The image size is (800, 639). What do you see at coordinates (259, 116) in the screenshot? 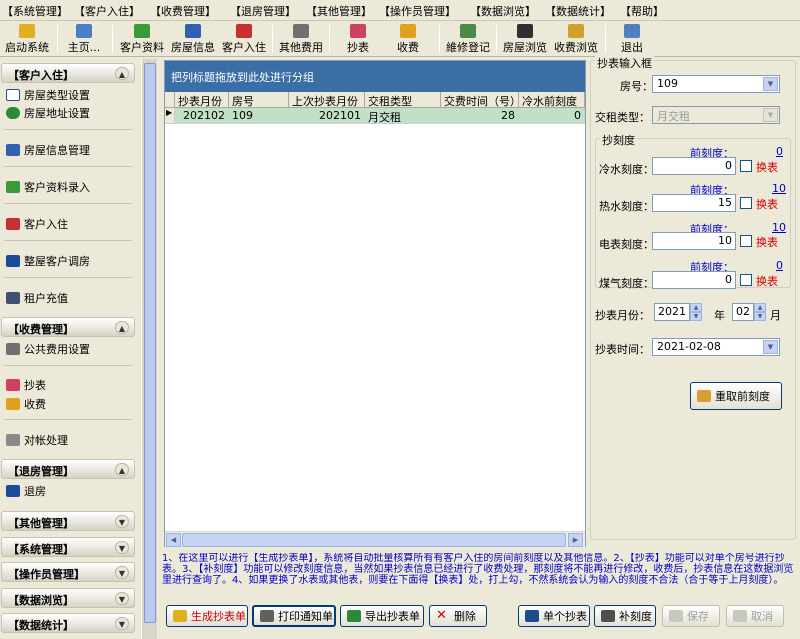
I see `table-cell: 109` at bounding box center [259, 116].